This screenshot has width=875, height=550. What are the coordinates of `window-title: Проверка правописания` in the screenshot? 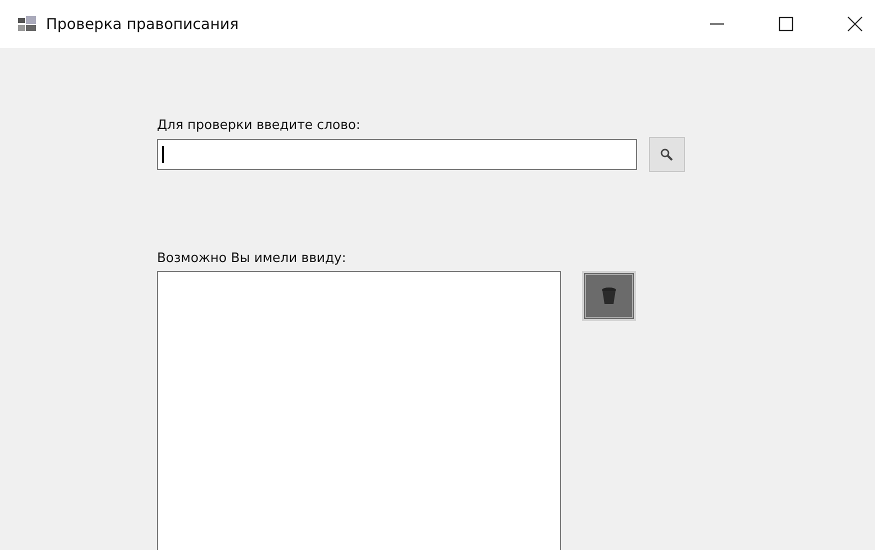 It's located at (142, 24).